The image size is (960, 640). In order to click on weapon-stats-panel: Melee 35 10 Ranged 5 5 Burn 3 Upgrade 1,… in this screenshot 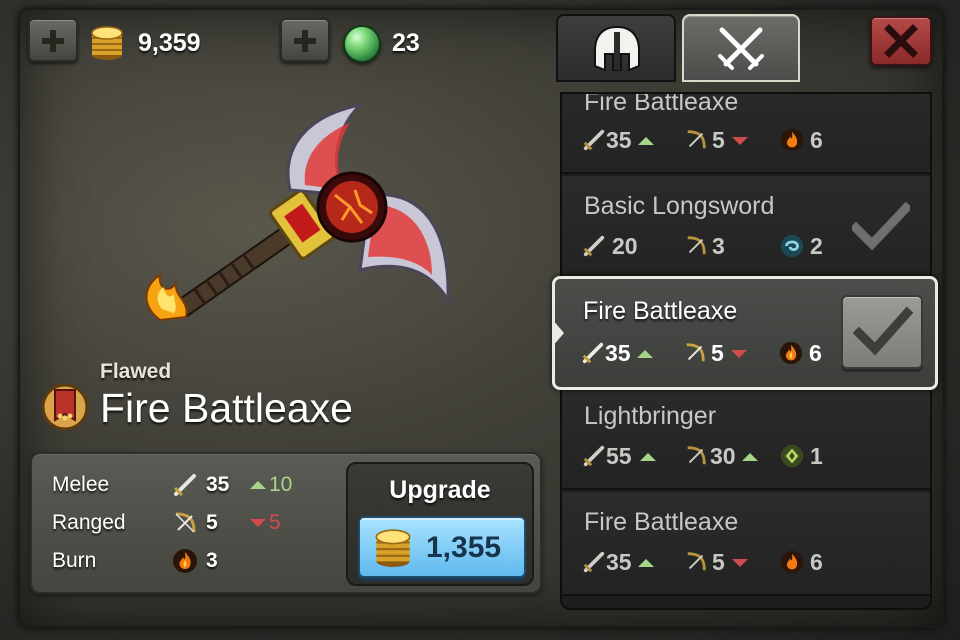, I will do `click(286, 523)`.